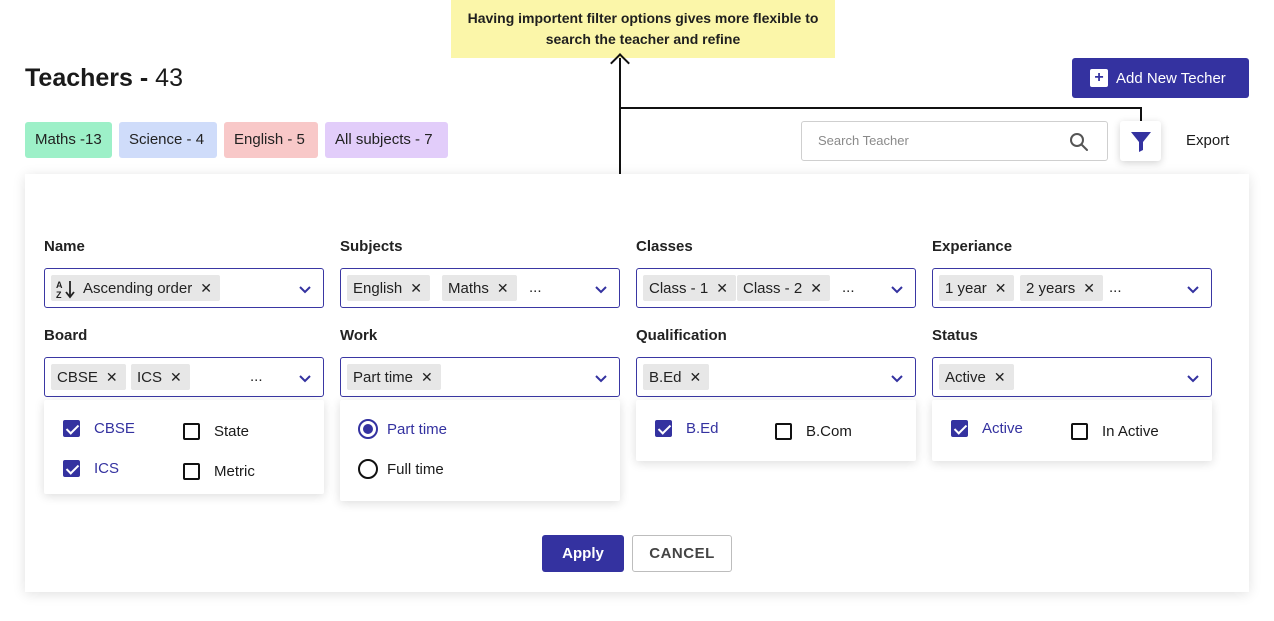 Image resolution: width=1274 pixels, height=621 pixels. I want to click on option-label: State, so click(232, 431).